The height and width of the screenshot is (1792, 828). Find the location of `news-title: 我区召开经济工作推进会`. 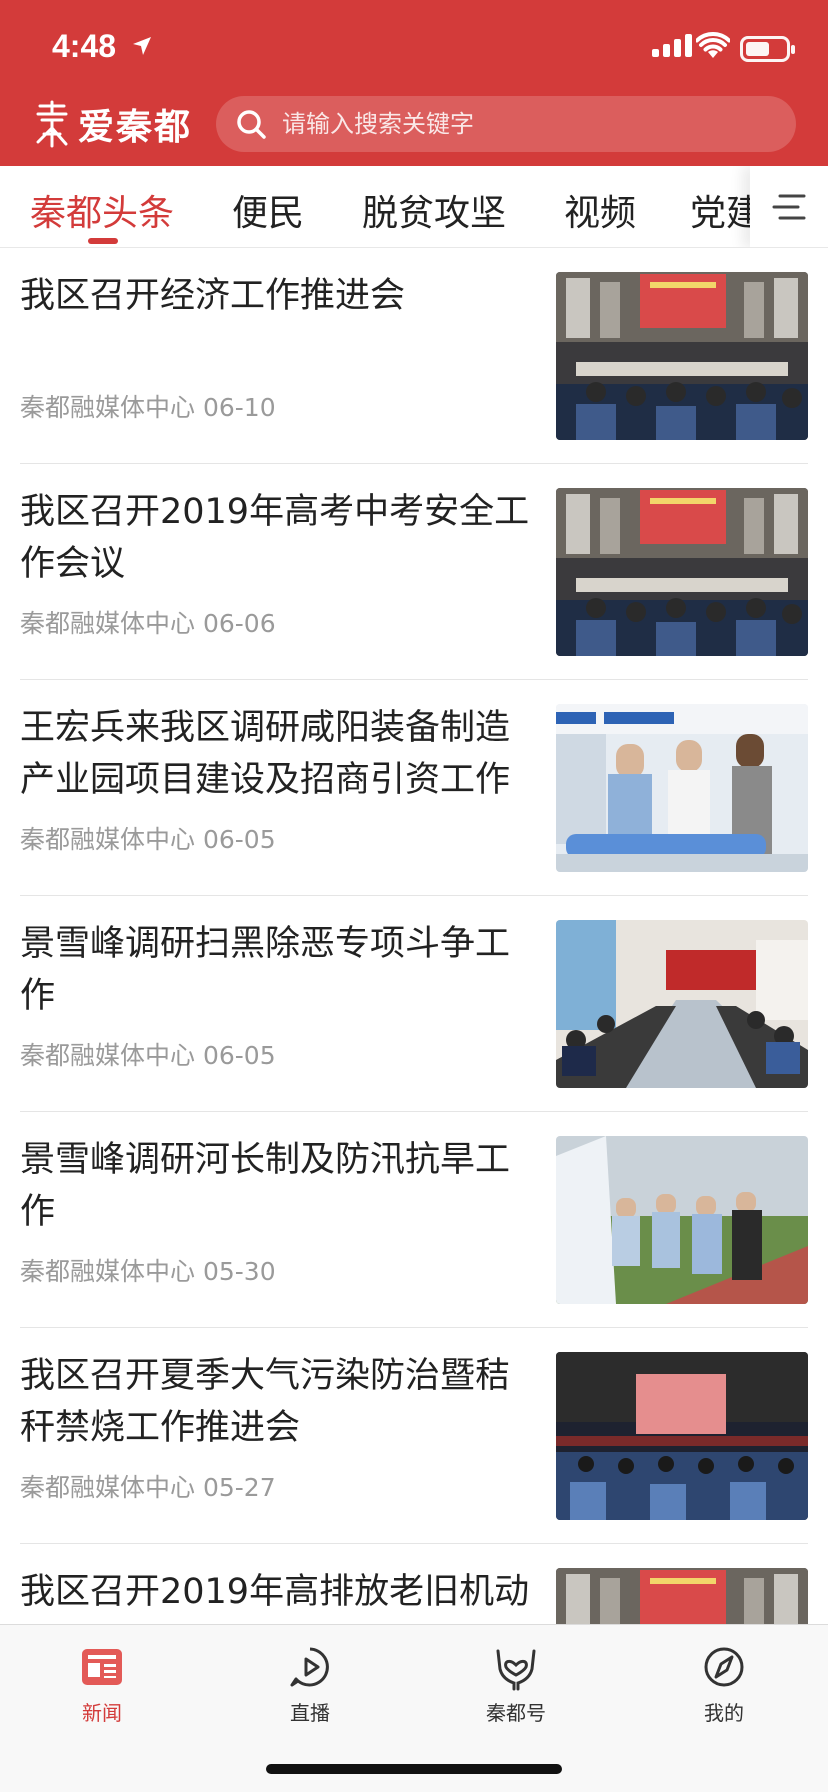

news-title: 我区召开经济工作推进会 is located at coordinates (213, 296).